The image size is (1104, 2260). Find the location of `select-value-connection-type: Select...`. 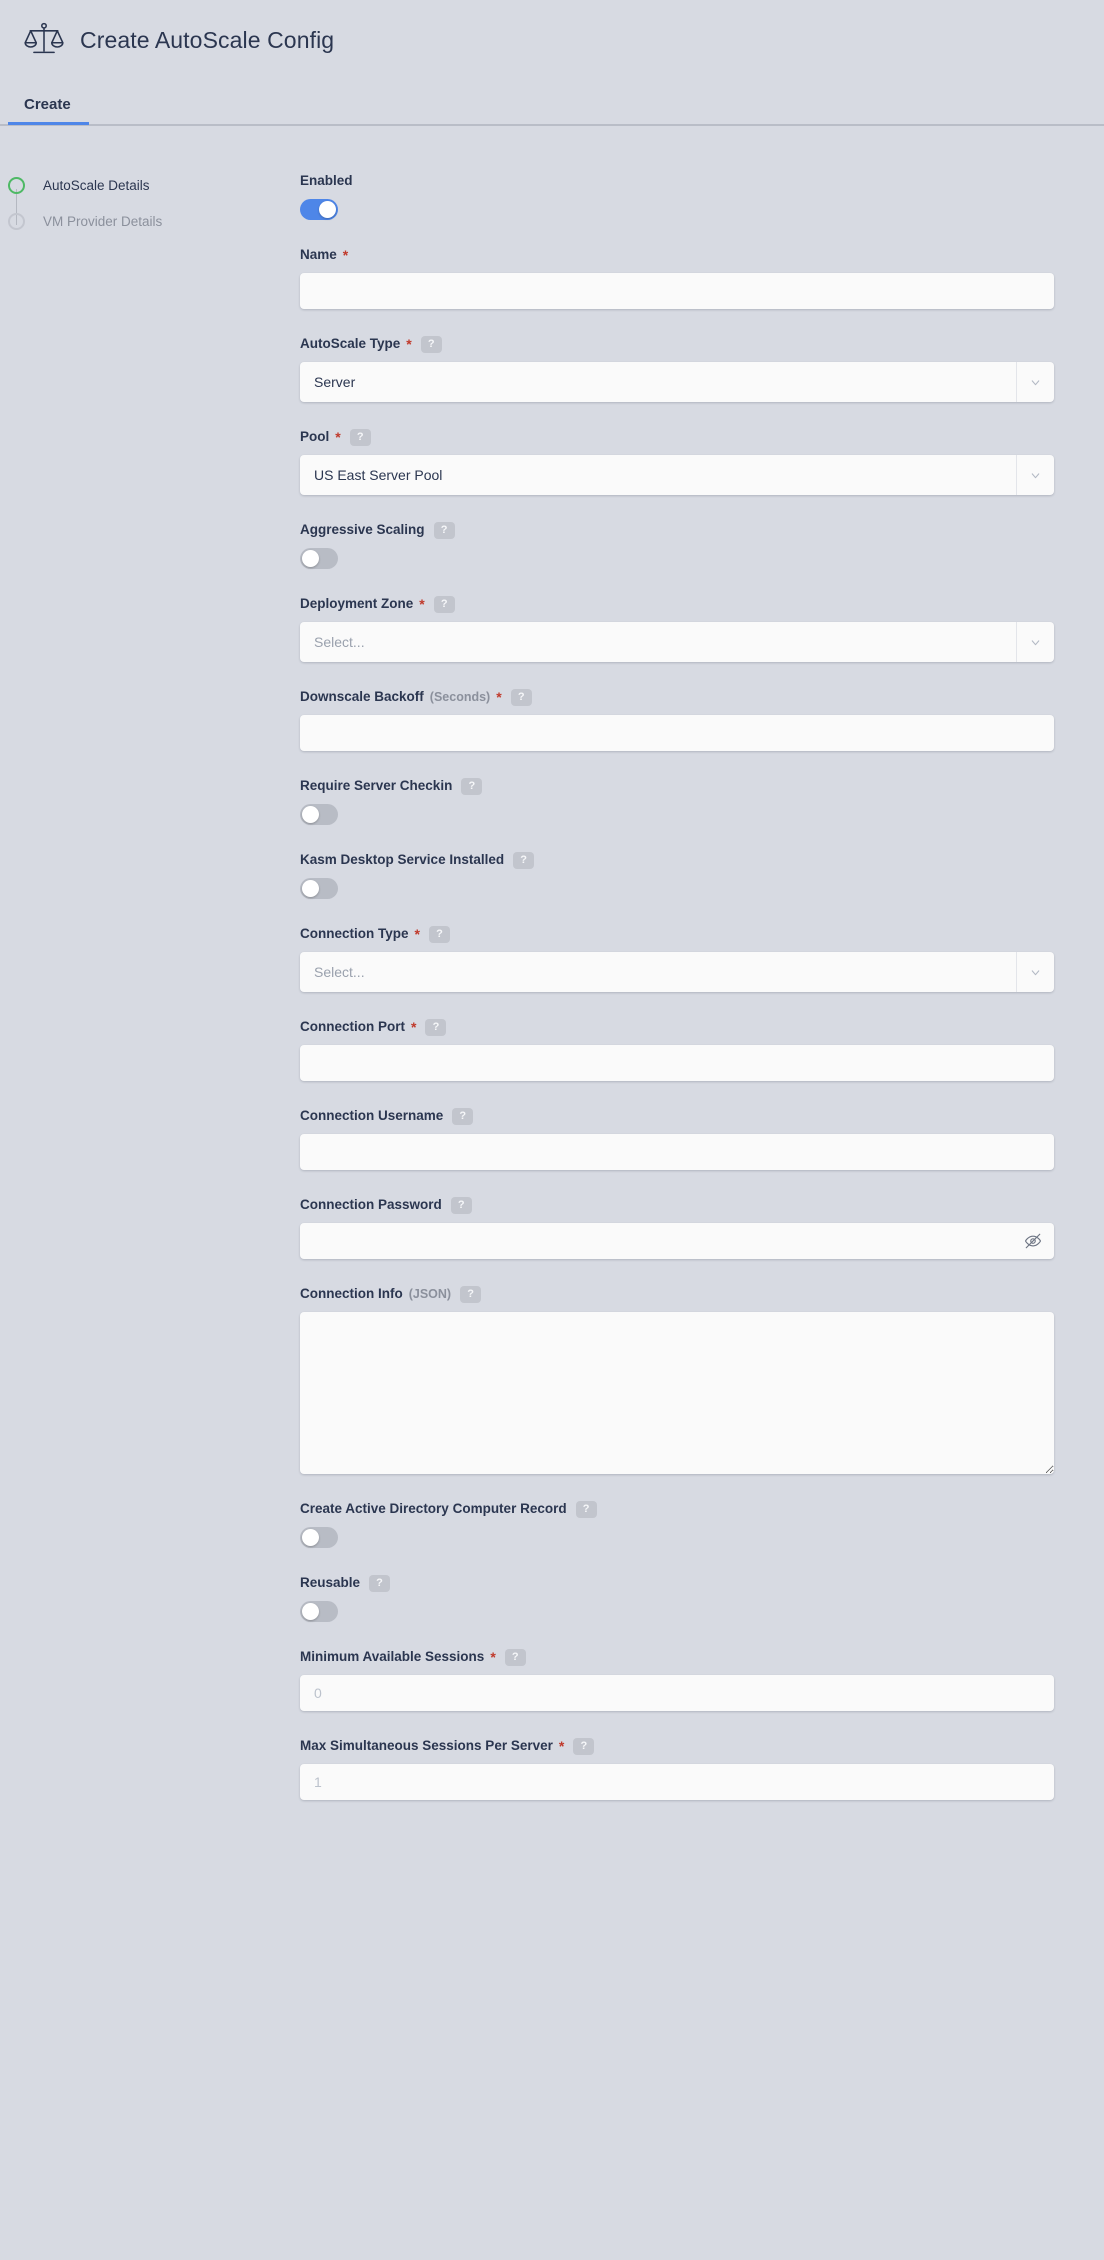

select-value-connection-type: Select... is located at coordinates (339, 972).